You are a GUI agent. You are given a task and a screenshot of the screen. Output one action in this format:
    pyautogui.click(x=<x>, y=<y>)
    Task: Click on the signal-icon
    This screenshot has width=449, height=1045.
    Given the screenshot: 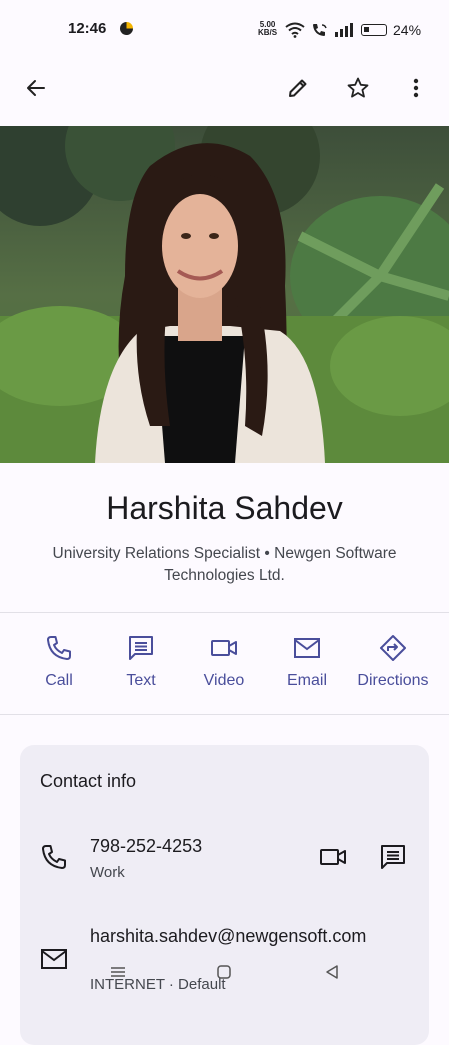 What is the action you would take?
    pyautogui.click(x=344, y=30)
    